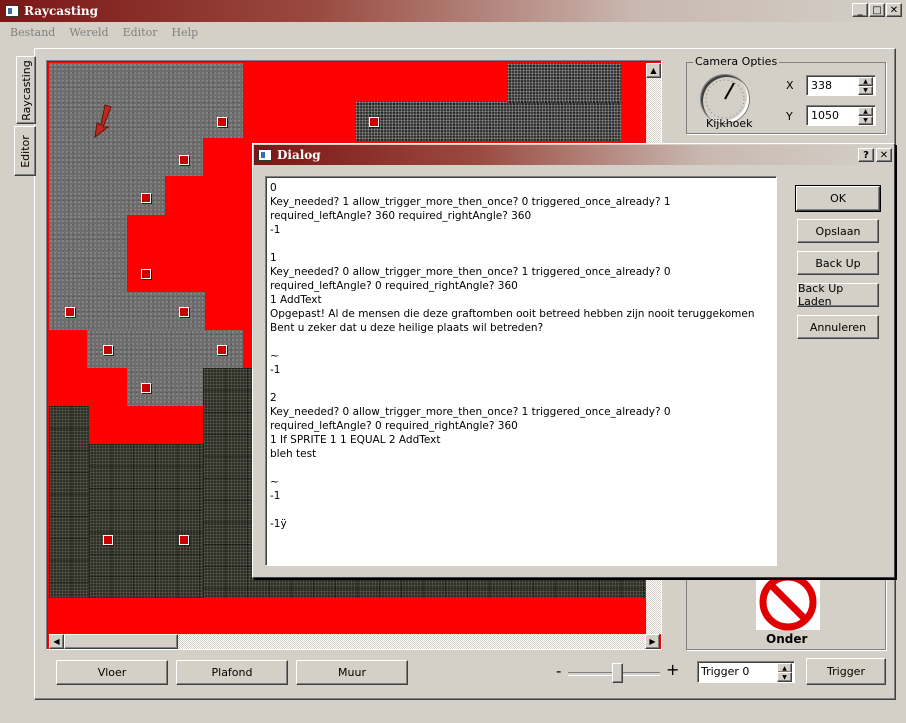 Image resolution: width=906 pixels, height=723 pixels. What do you see at coordinates (729, 123) in the screenshot?
I see `dial-label: Kijkhoek` at bounding box center [729, 123].